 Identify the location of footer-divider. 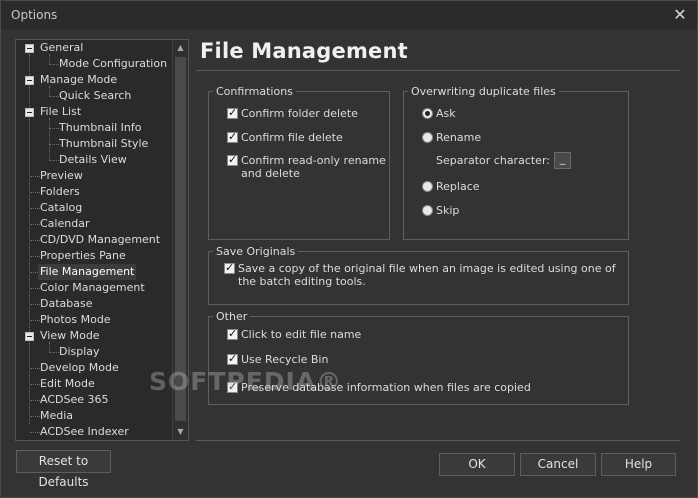
(438, 440).